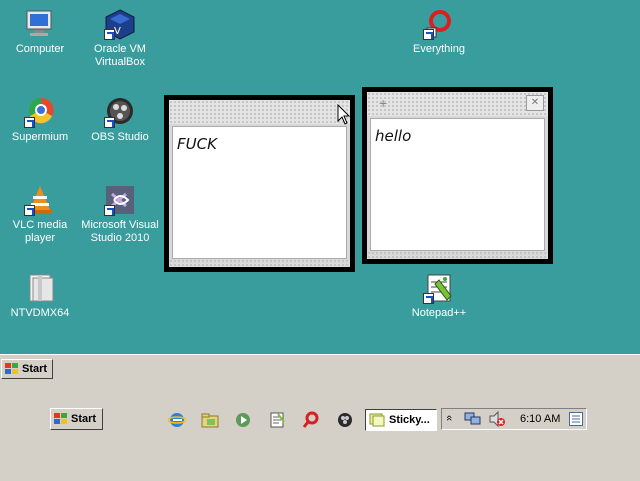 The image size is (640, 481). What do you see at coordinates (40, 24) in the screenshot?
I see `computer-icon` at bounding box center [40, 24].